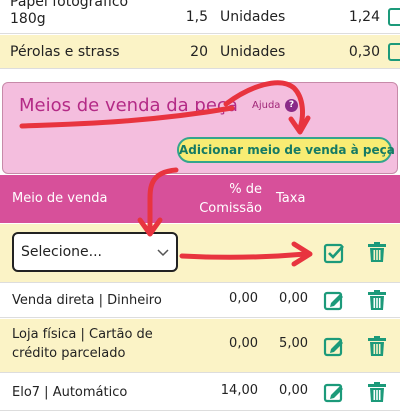 This screenshot has width=400, height=411. What do you see at coordinates (245, 189) in the screenshot?
I see `header-commission-line1: % de` at bounding box center [245, 189].